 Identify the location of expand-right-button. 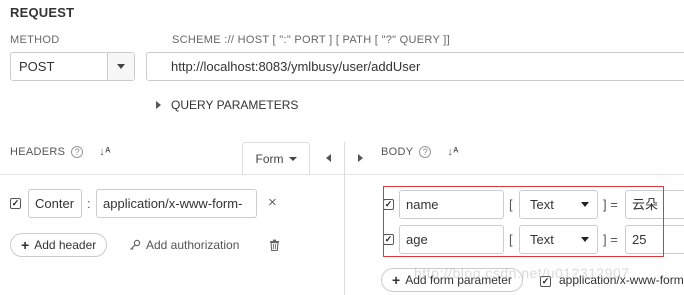
(360, 158).